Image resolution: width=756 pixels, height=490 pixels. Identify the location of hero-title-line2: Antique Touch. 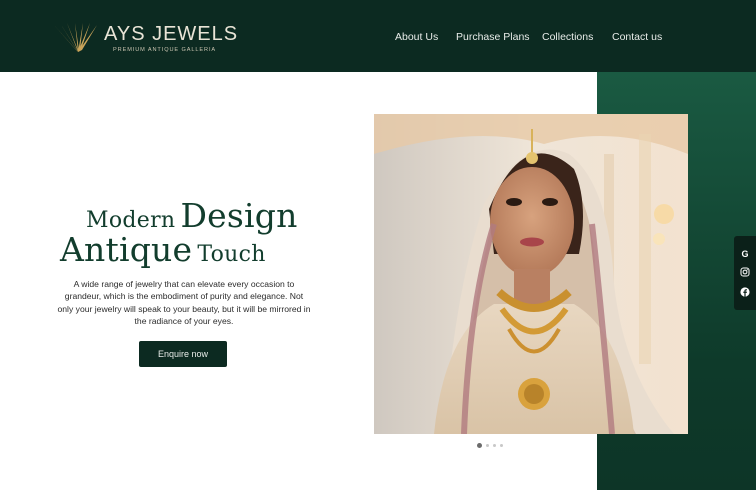
(163, 249).